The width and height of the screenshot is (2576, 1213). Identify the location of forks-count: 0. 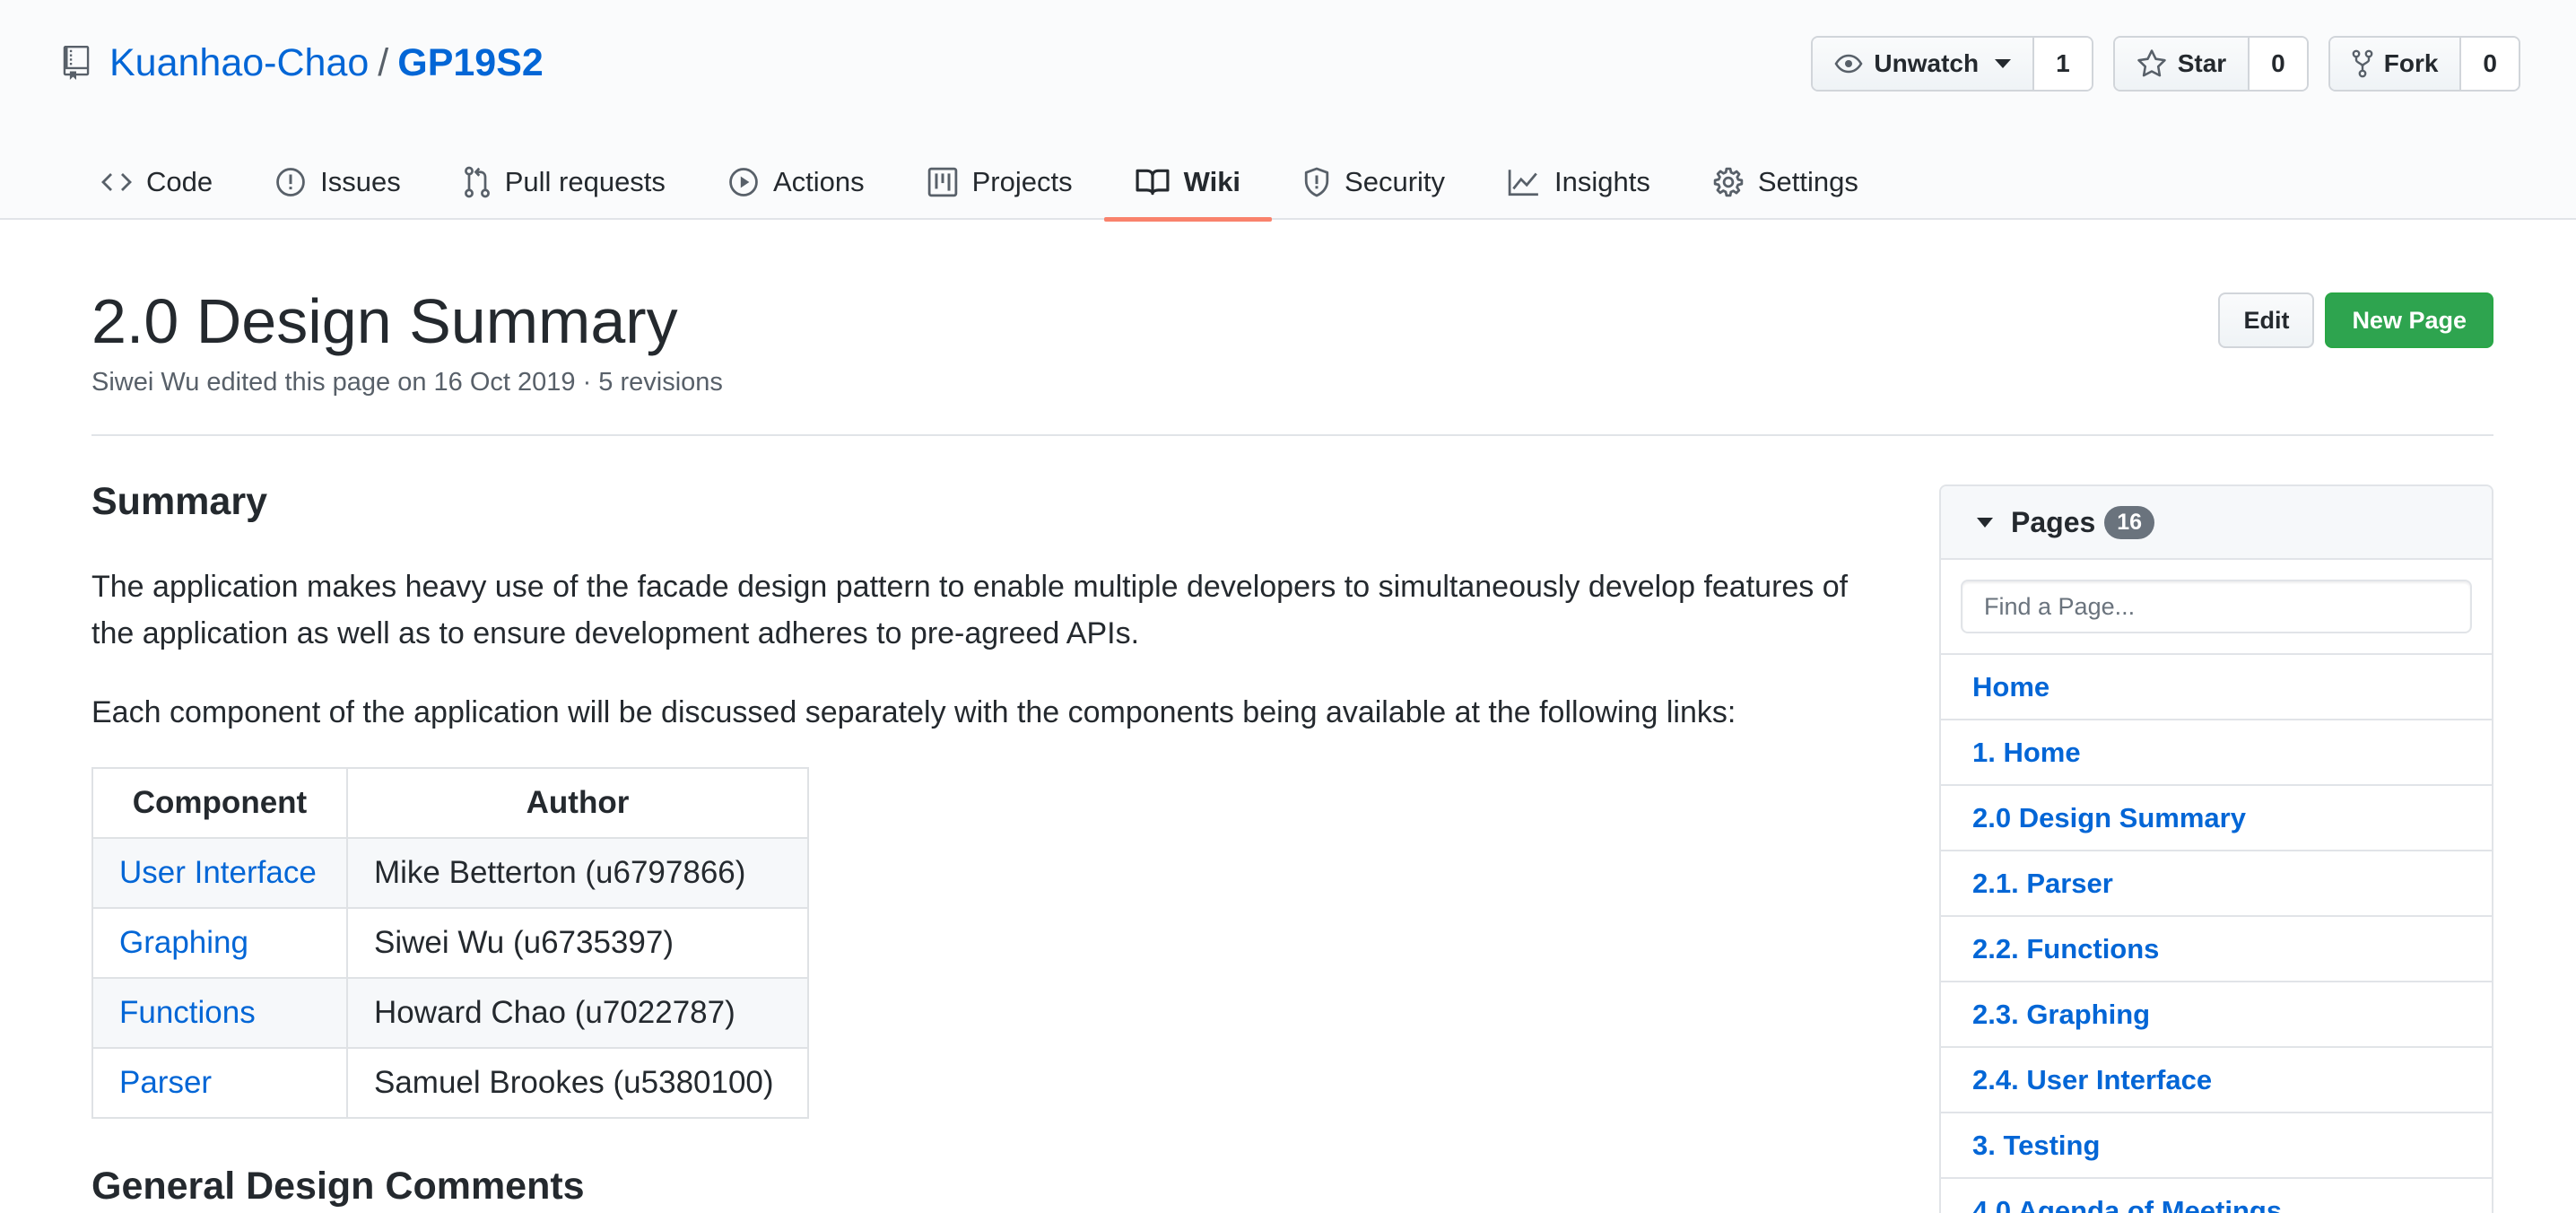
(2489, 64).